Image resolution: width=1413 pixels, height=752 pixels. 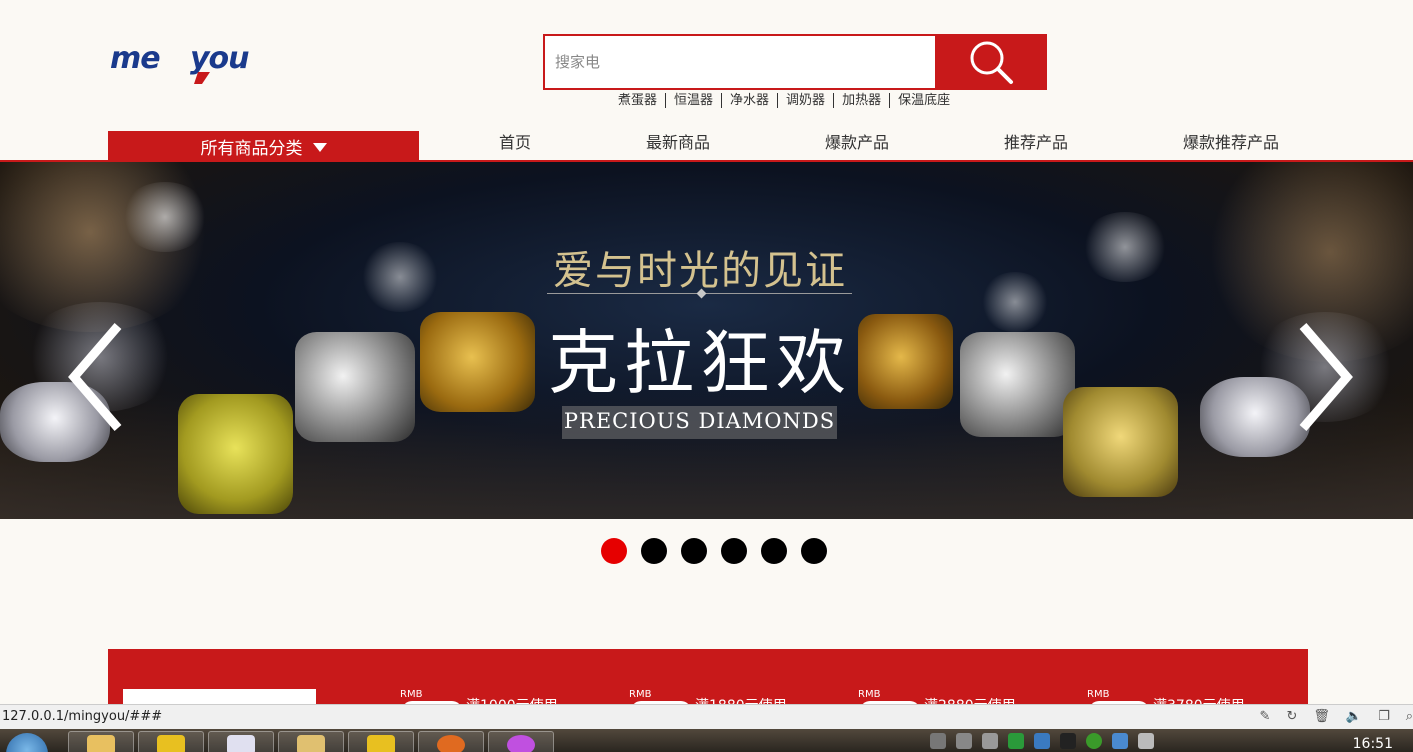 What do you see at coordinates (1291, 716) in the screenshot?
I see `refresh-icon: ↻` at bounding box center [1291, 716].